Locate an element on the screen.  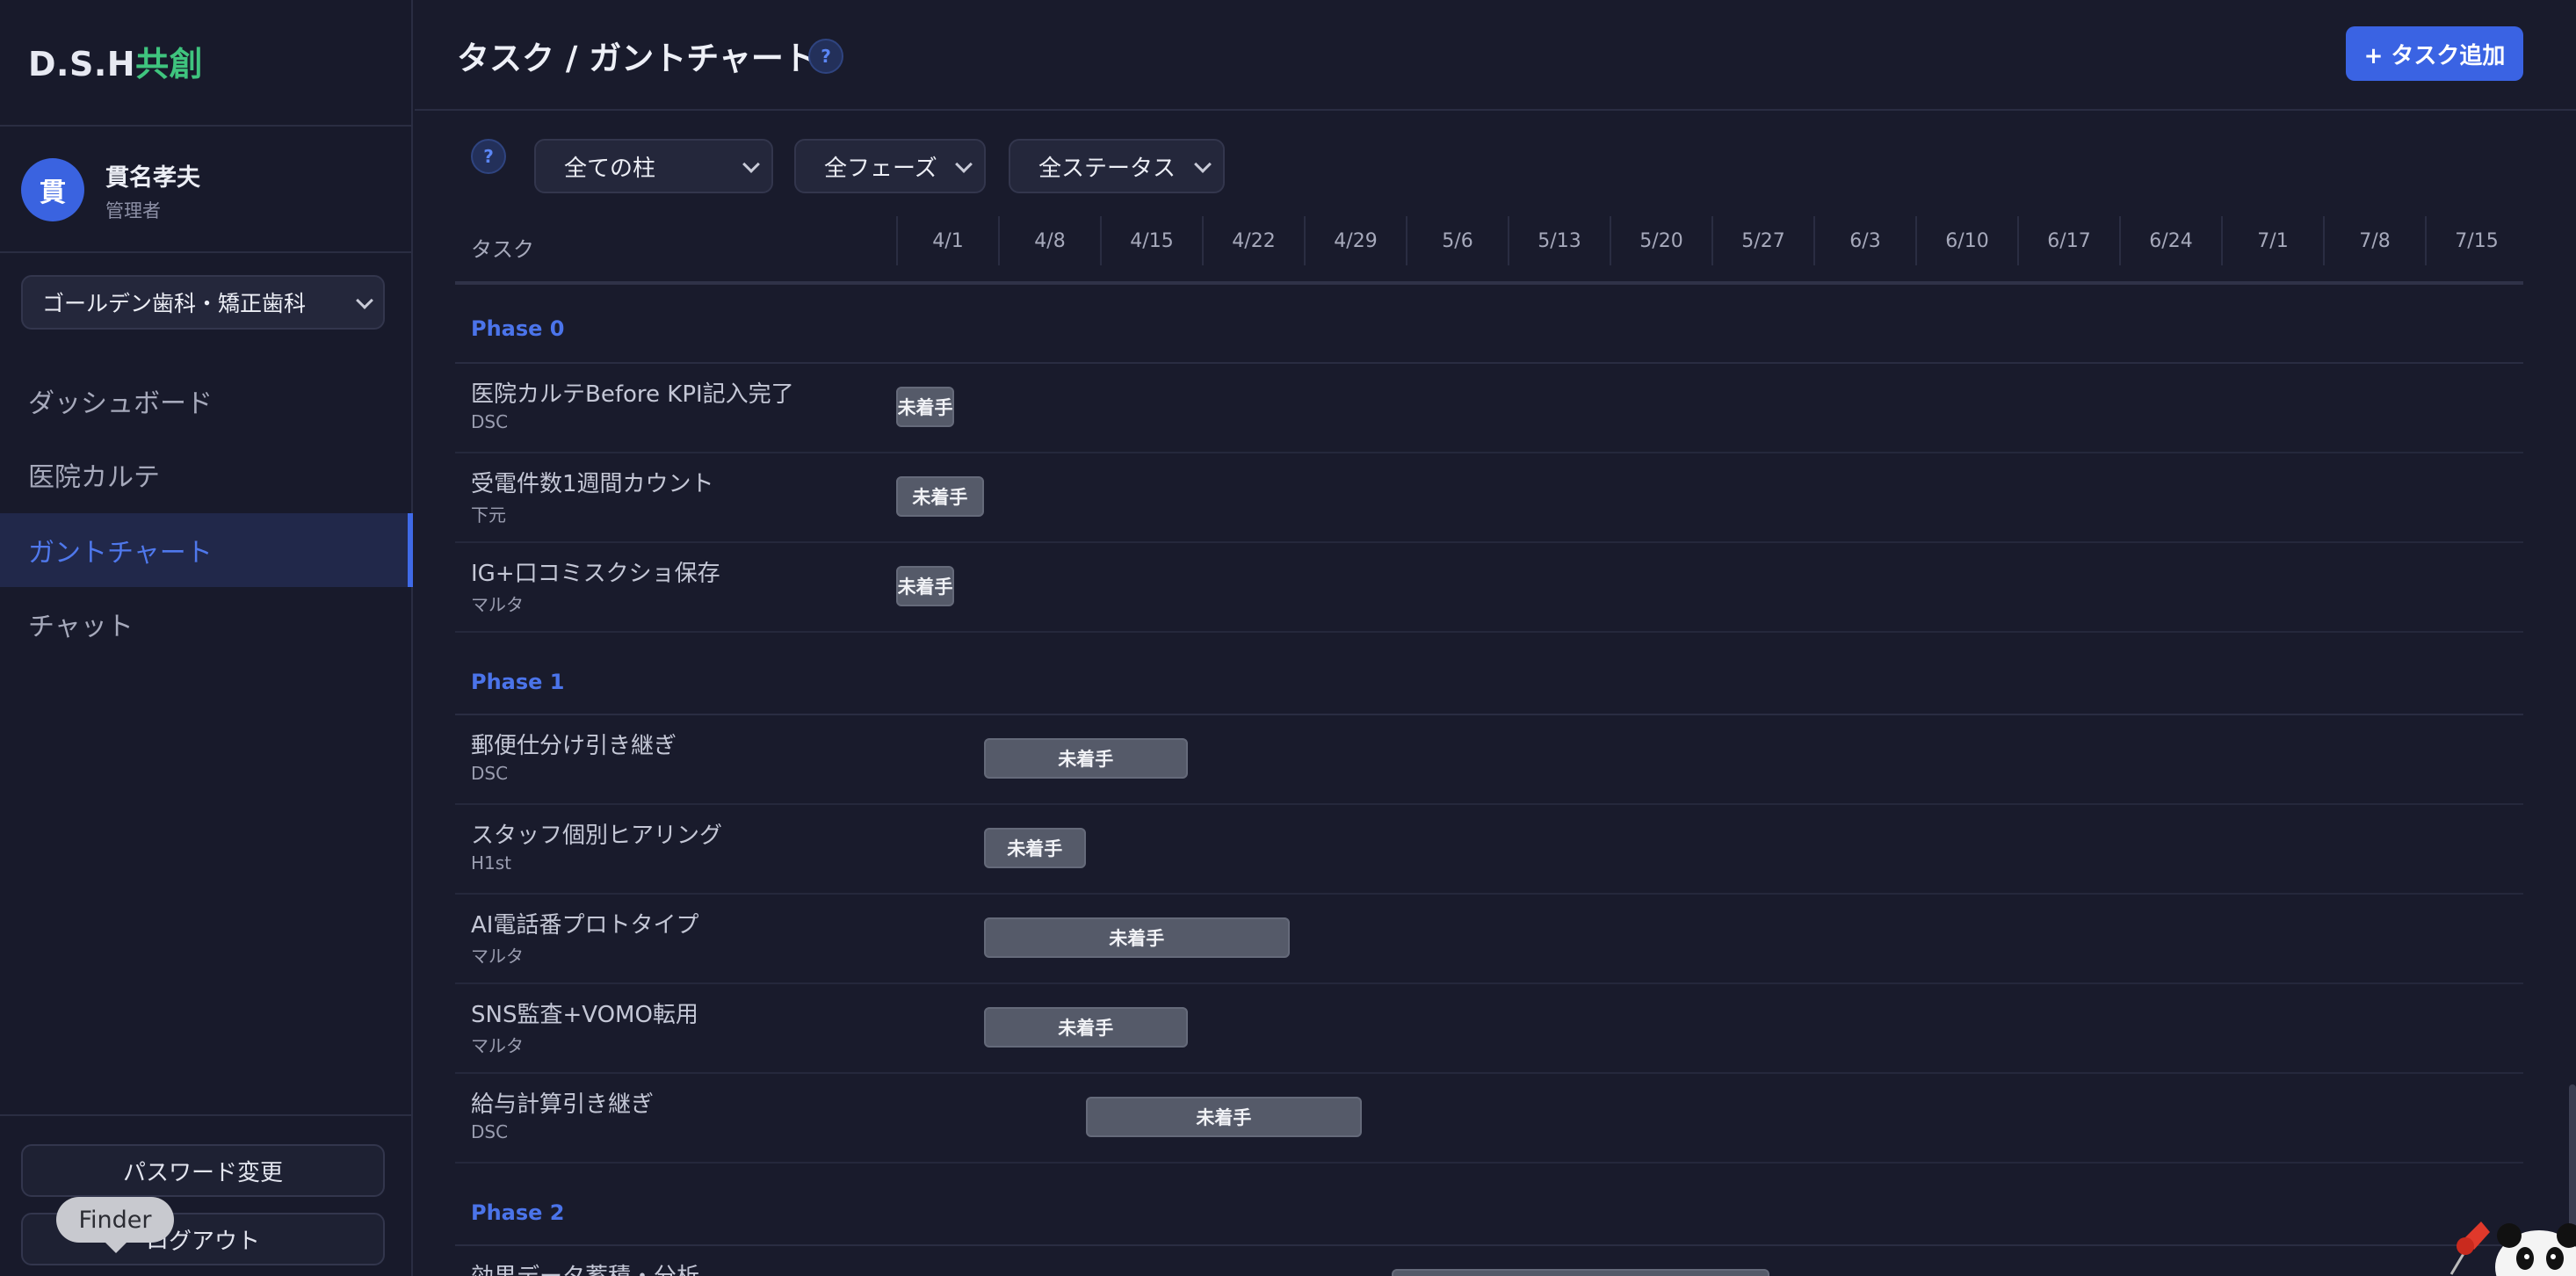
pillar-filter-value: 全ての柱 is located at coordinates (610, 168).